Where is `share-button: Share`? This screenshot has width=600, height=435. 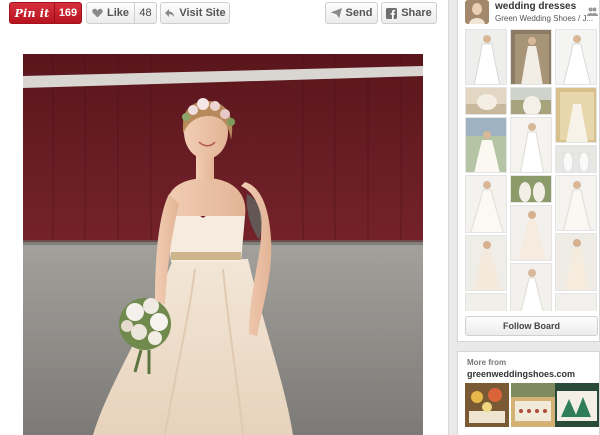
share-button: Share is located at coordinates (409, 13).